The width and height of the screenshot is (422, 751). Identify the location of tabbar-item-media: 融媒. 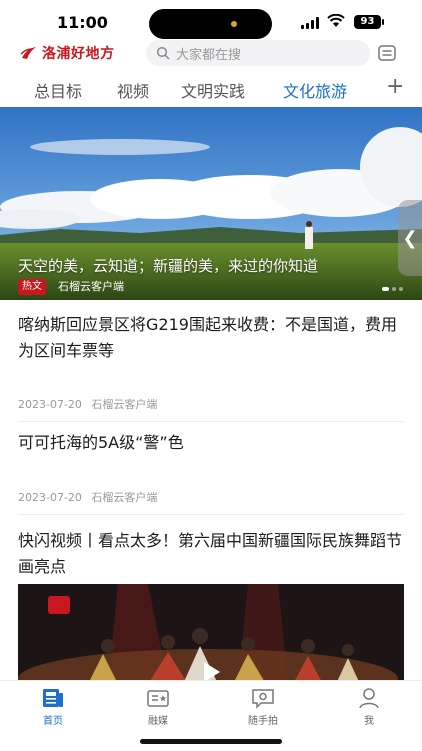
(158, 707).